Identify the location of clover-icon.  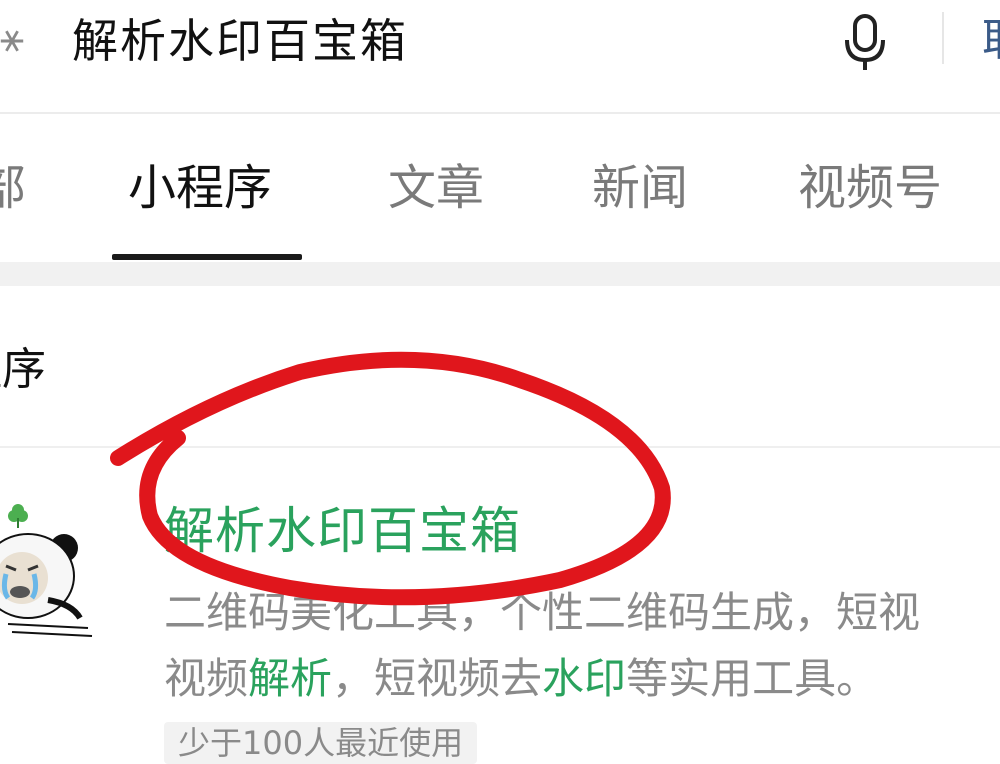
(18, 516).